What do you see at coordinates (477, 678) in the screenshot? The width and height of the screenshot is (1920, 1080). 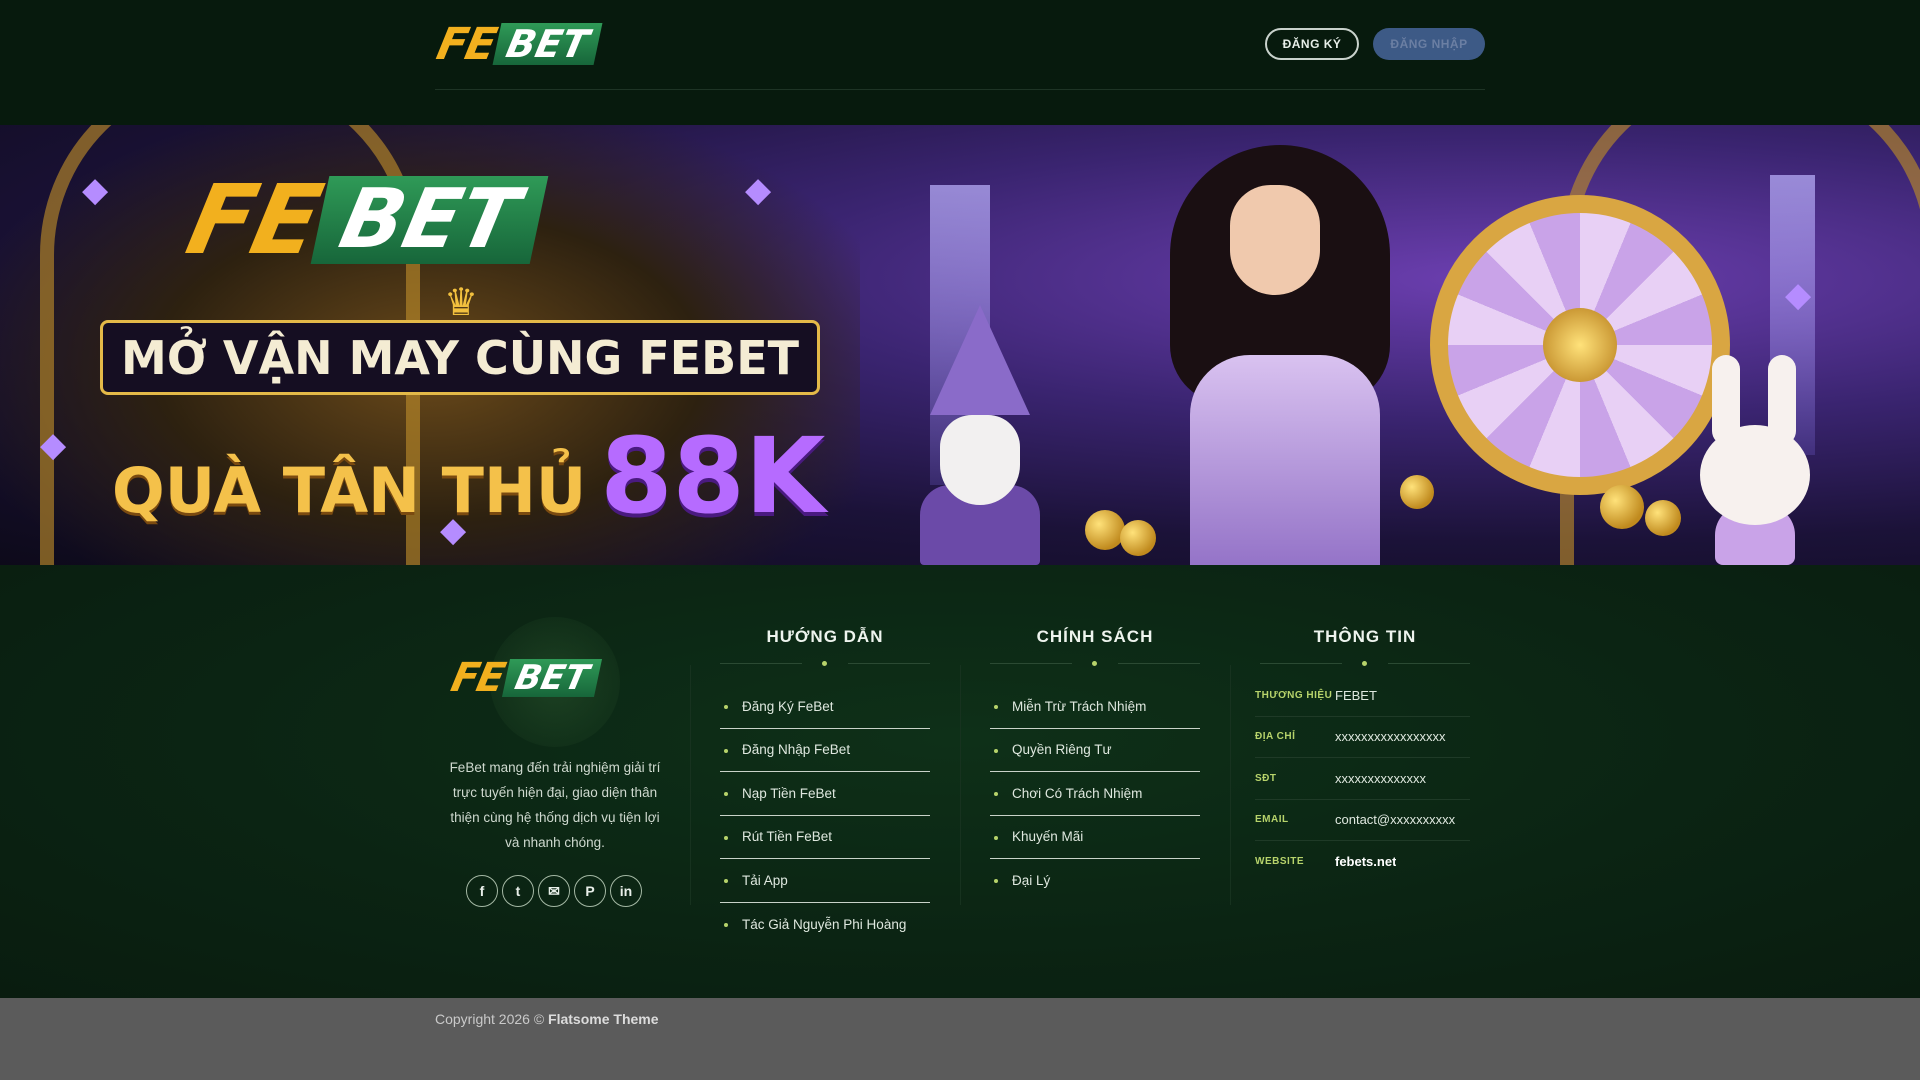 I see `footer-logo-fe: FE` at bounding box center [477, 678].